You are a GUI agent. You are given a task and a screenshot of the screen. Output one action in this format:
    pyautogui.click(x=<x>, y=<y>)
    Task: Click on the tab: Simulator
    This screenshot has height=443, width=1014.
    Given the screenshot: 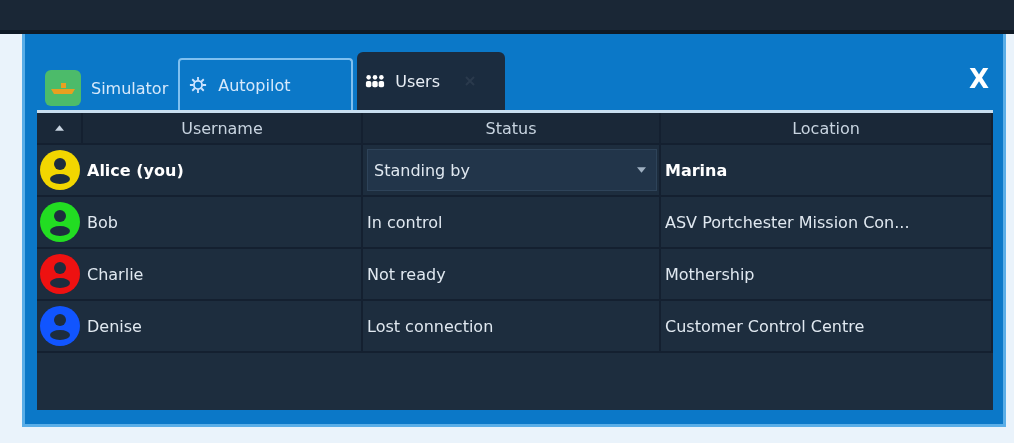 What is the action you would take?
    pyautogui.click(x=108, y=88)
    